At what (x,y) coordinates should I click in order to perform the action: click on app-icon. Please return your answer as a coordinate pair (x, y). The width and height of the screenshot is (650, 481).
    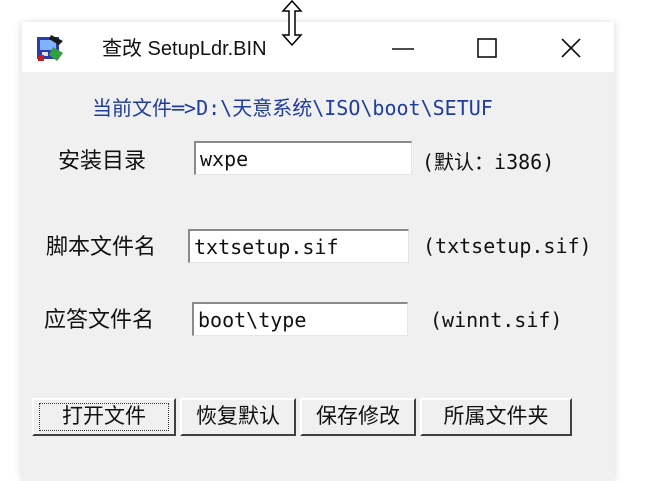
    Looking at the image, I should click on (50, 48).